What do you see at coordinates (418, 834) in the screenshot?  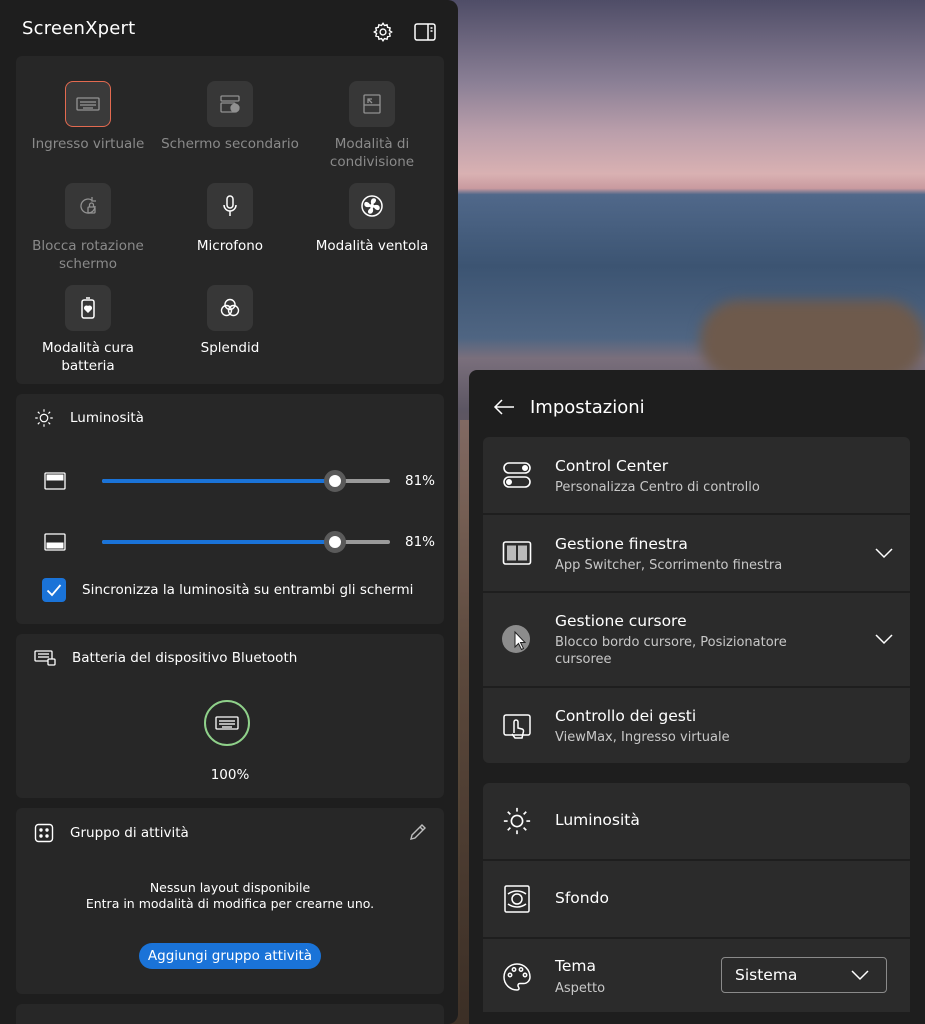 I see `edit-pencil-icon` at bounding box center [418, 834].